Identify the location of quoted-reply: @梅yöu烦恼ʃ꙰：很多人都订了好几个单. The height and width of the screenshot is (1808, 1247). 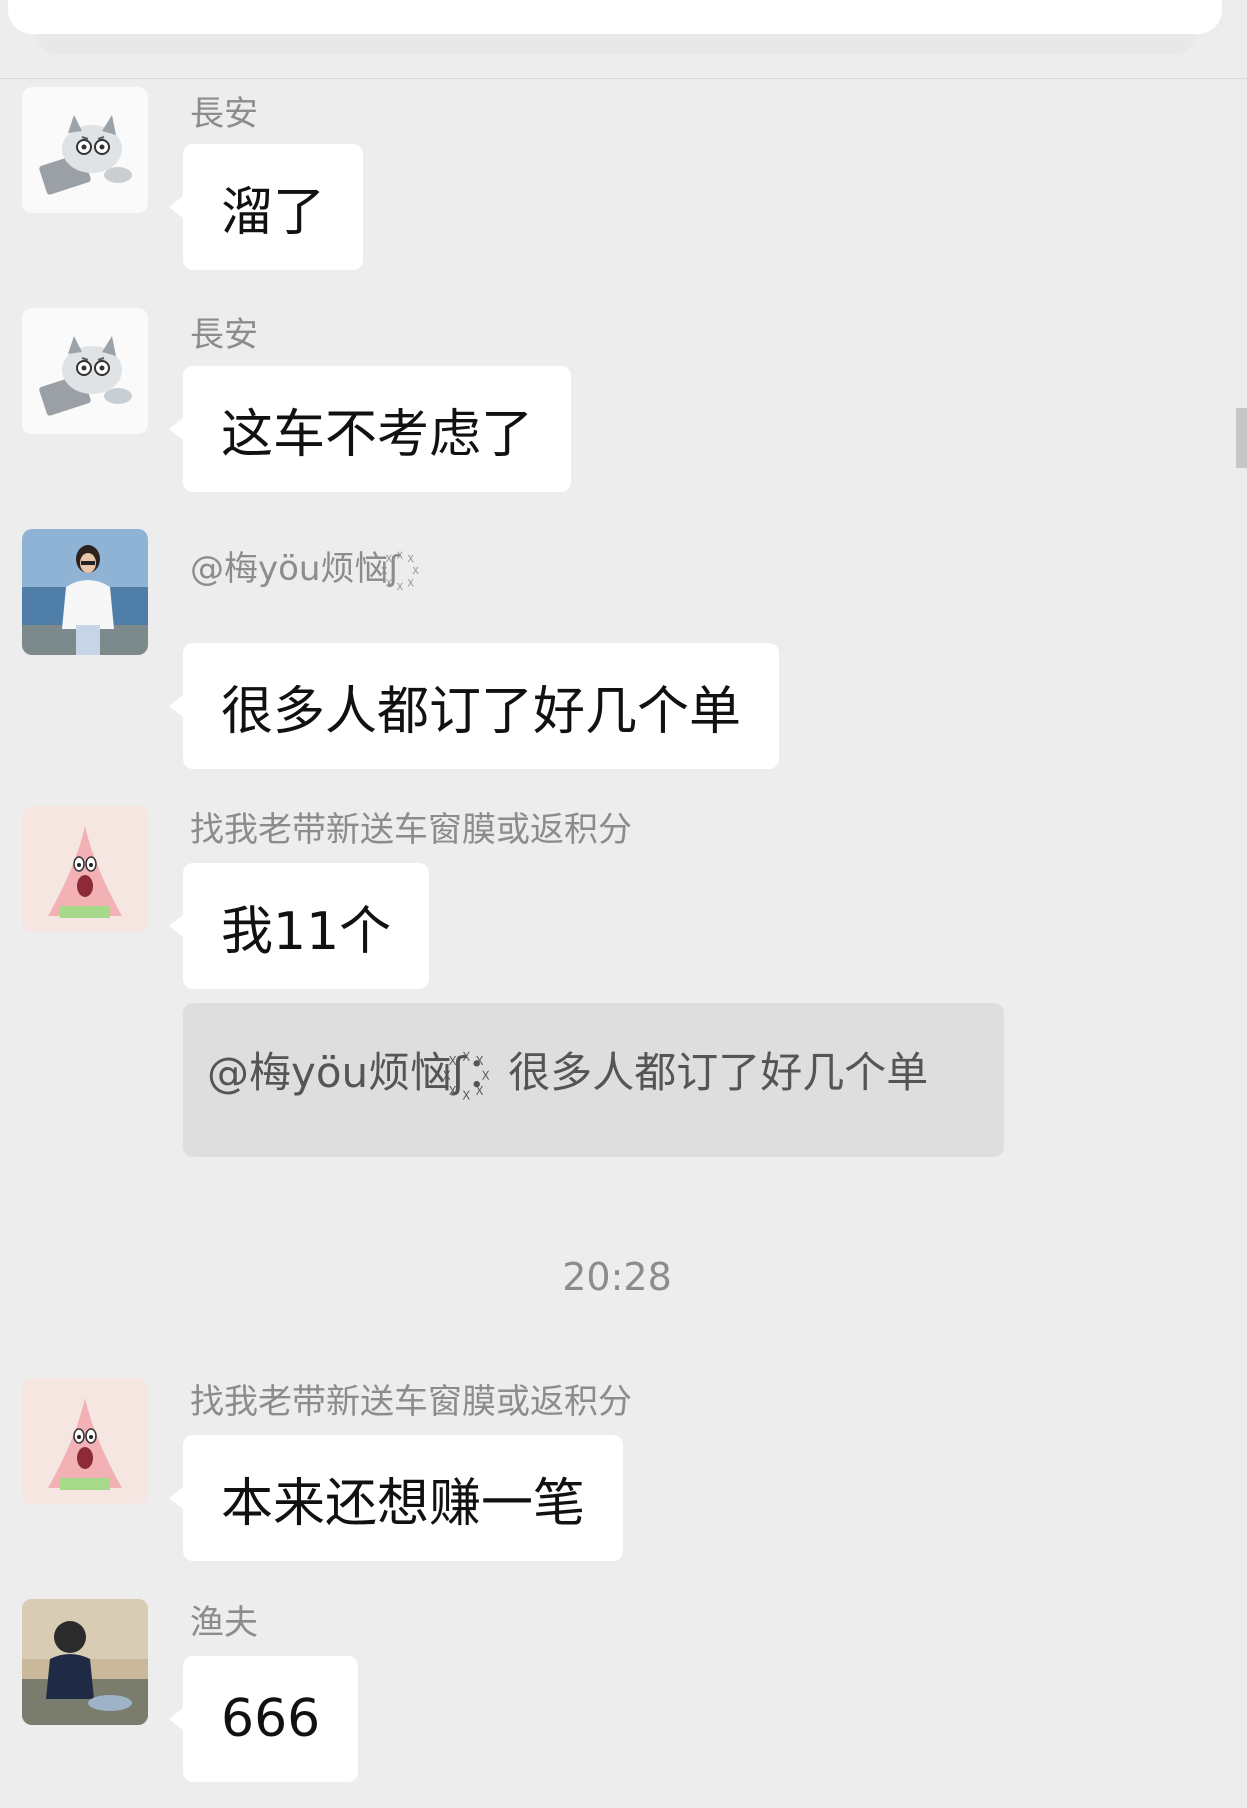
(593, 1080).